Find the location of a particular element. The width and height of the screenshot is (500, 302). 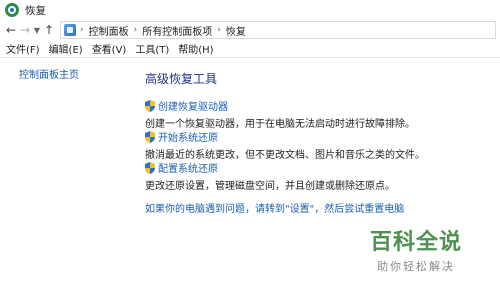

recent-locations-chevron-icon: ▼ is located at coordinates (37, 30).